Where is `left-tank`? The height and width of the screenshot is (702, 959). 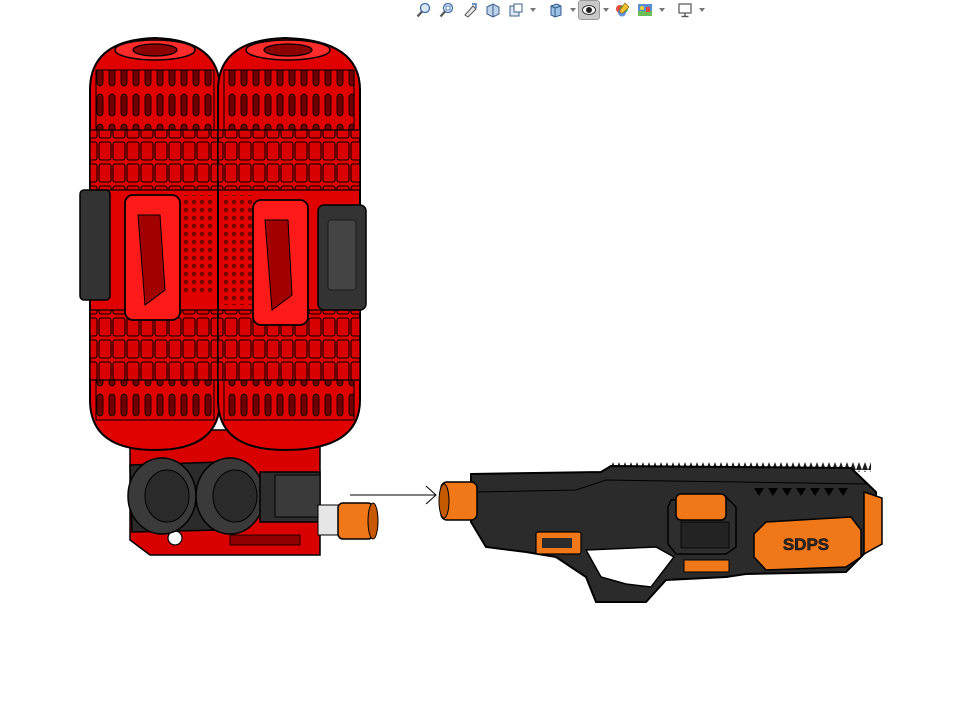 left-tank is located at coordinates (150, 244).